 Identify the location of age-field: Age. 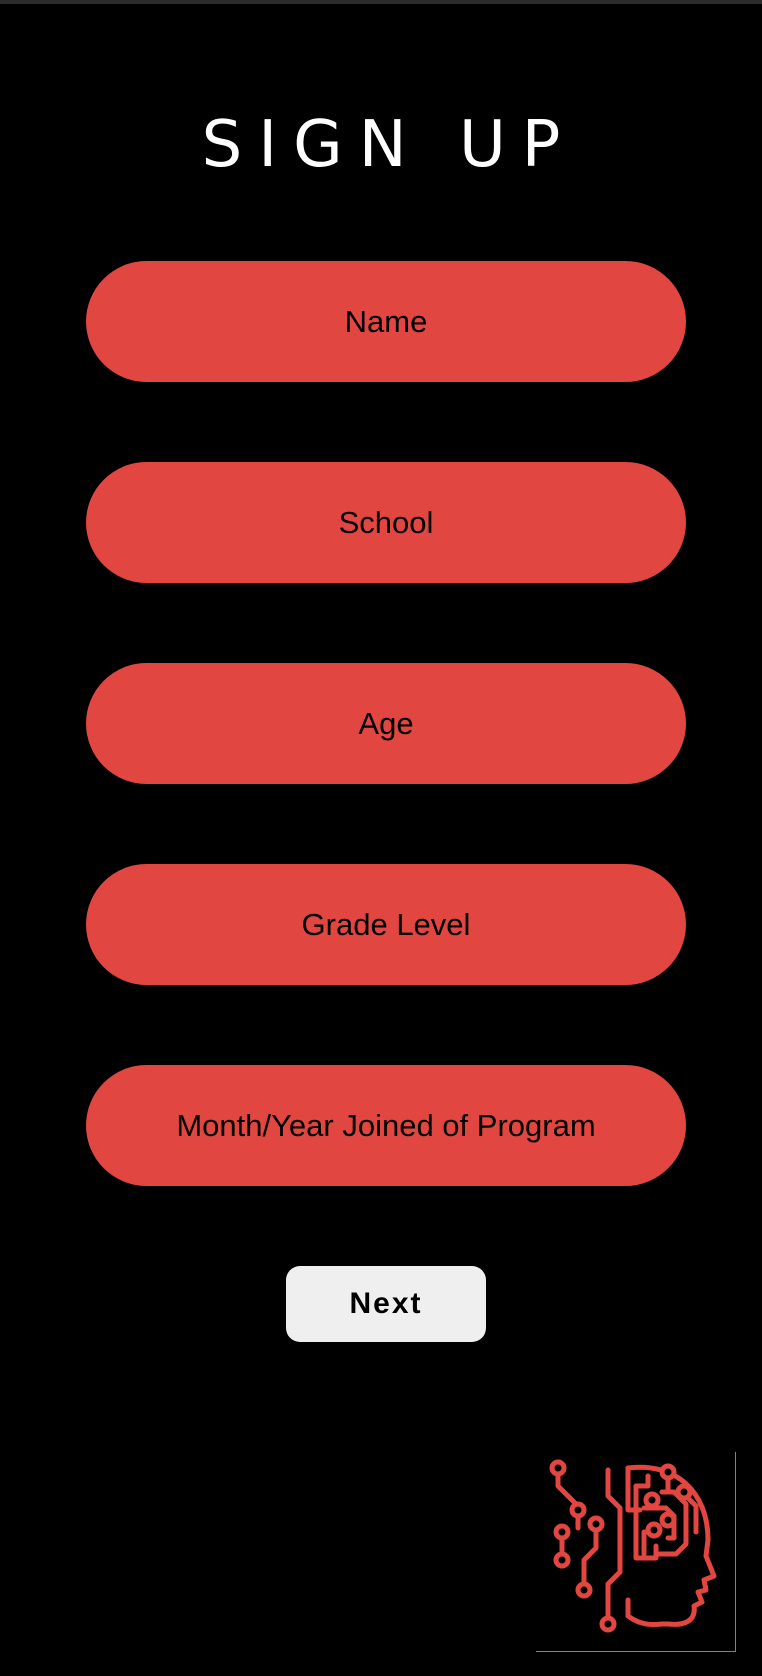
(386, 723).